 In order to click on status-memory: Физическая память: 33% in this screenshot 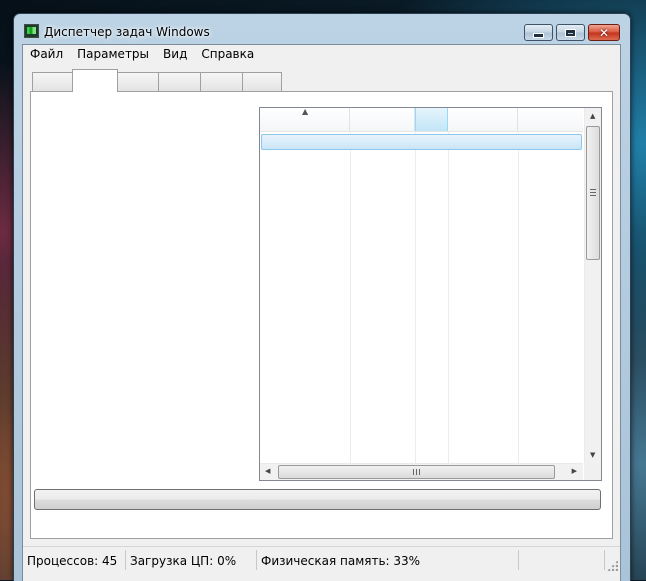, I will do `click(388, 560)`.